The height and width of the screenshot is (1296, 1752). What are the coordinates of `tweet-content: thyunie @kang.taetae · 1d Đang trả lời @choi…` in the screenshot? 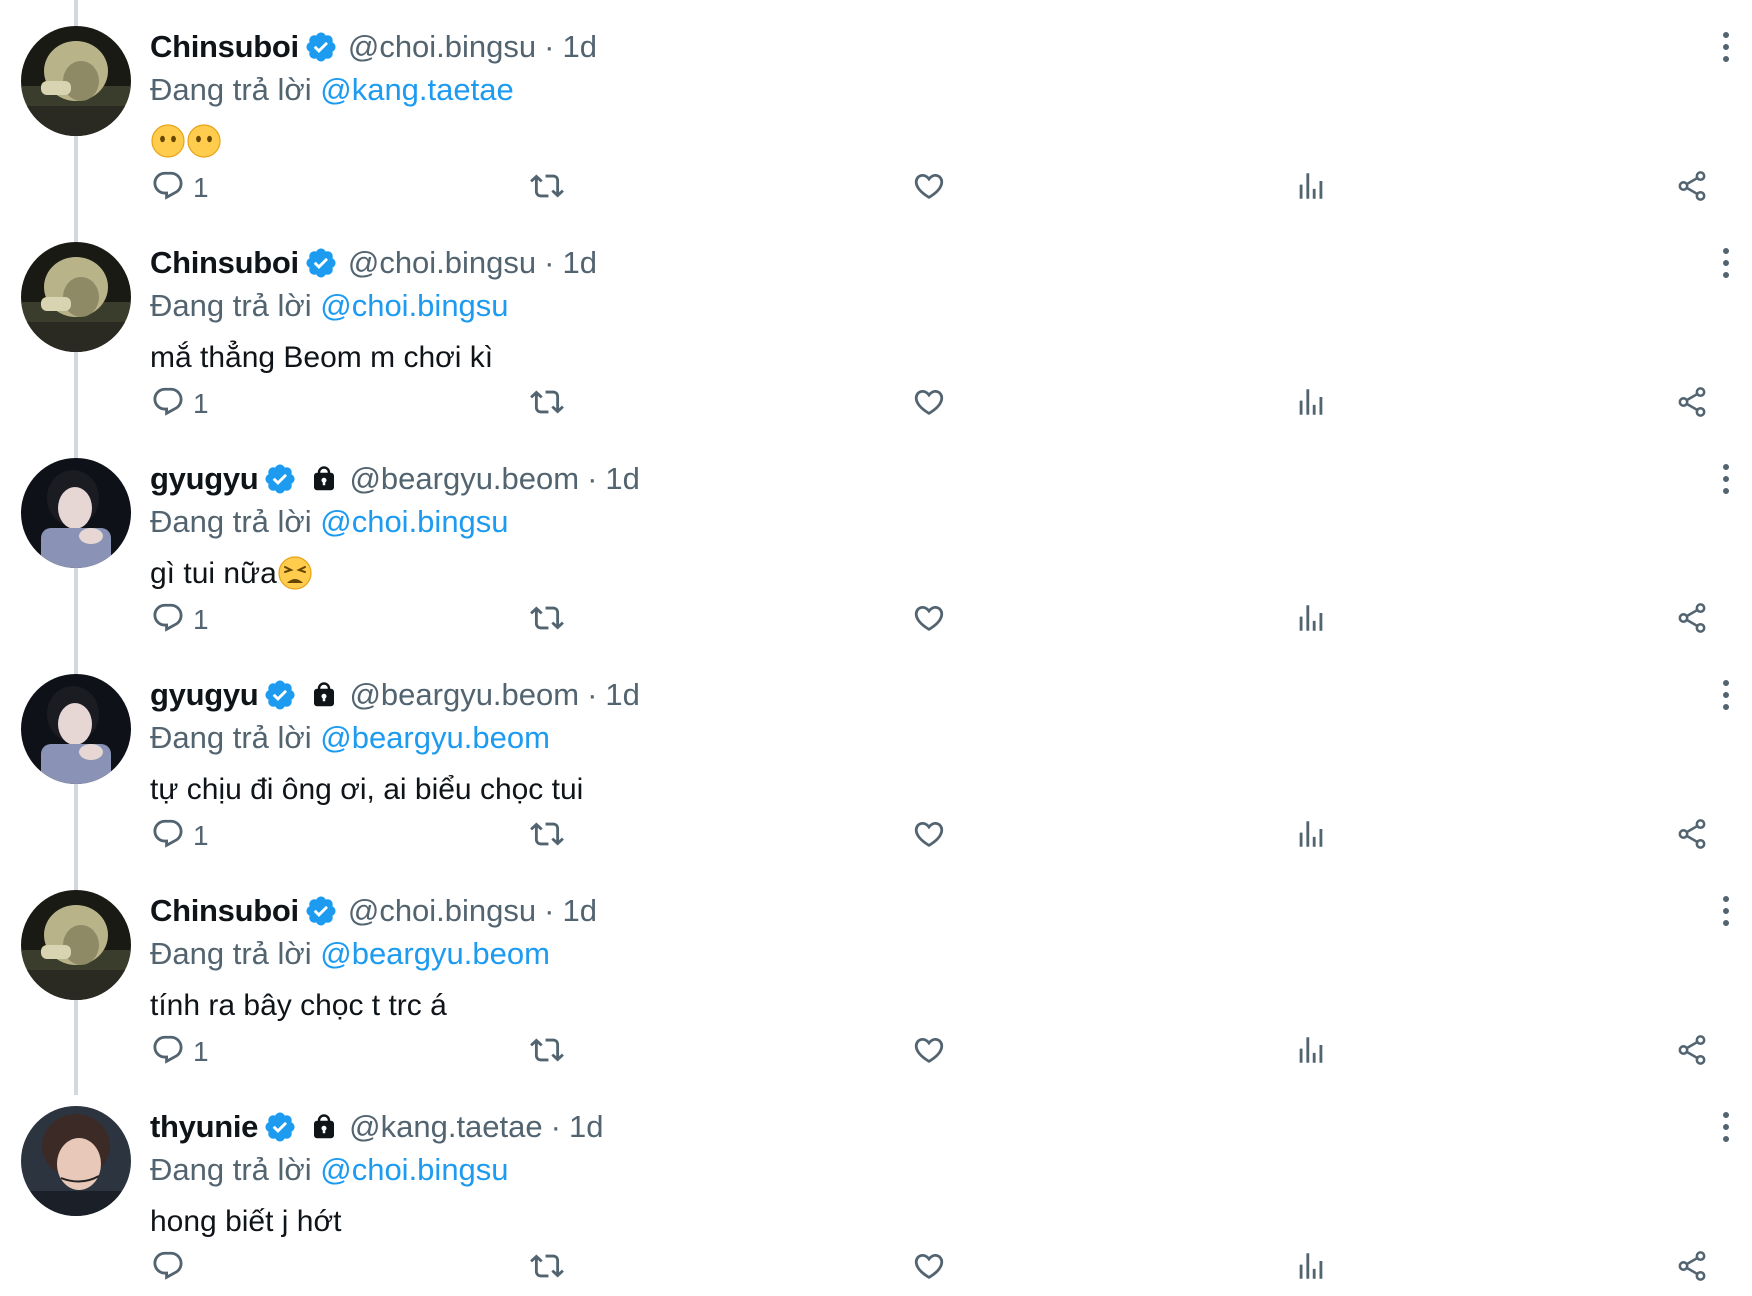 It's located at (921, 1174).